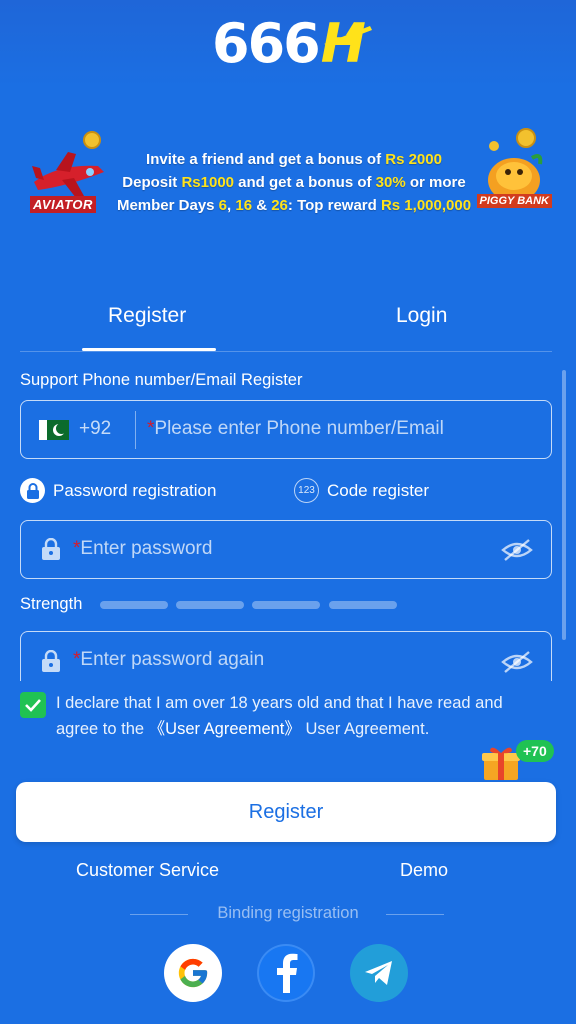 The height and width of the screenshot is (1024, 576). What do you see at coordinates (32, 490) in the screenshot?
I see `lock-circle-icon` at bounding box center [32, 490].